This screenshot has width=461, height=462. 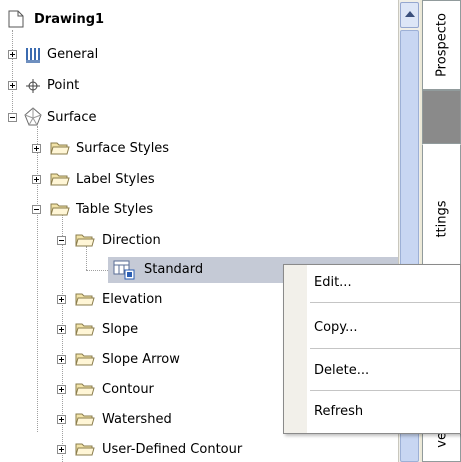 I want to click on point-icon, so click(x=33, y=86).